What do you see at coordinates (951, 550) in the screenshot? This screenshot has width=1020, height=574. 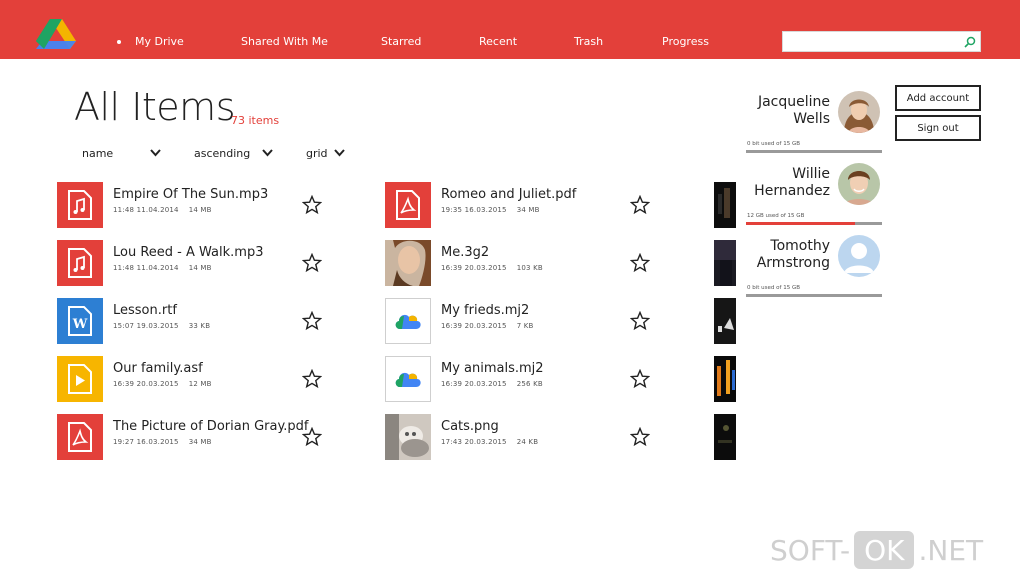 I see `watermark-right: .NET` at bounding box center [951, 550].